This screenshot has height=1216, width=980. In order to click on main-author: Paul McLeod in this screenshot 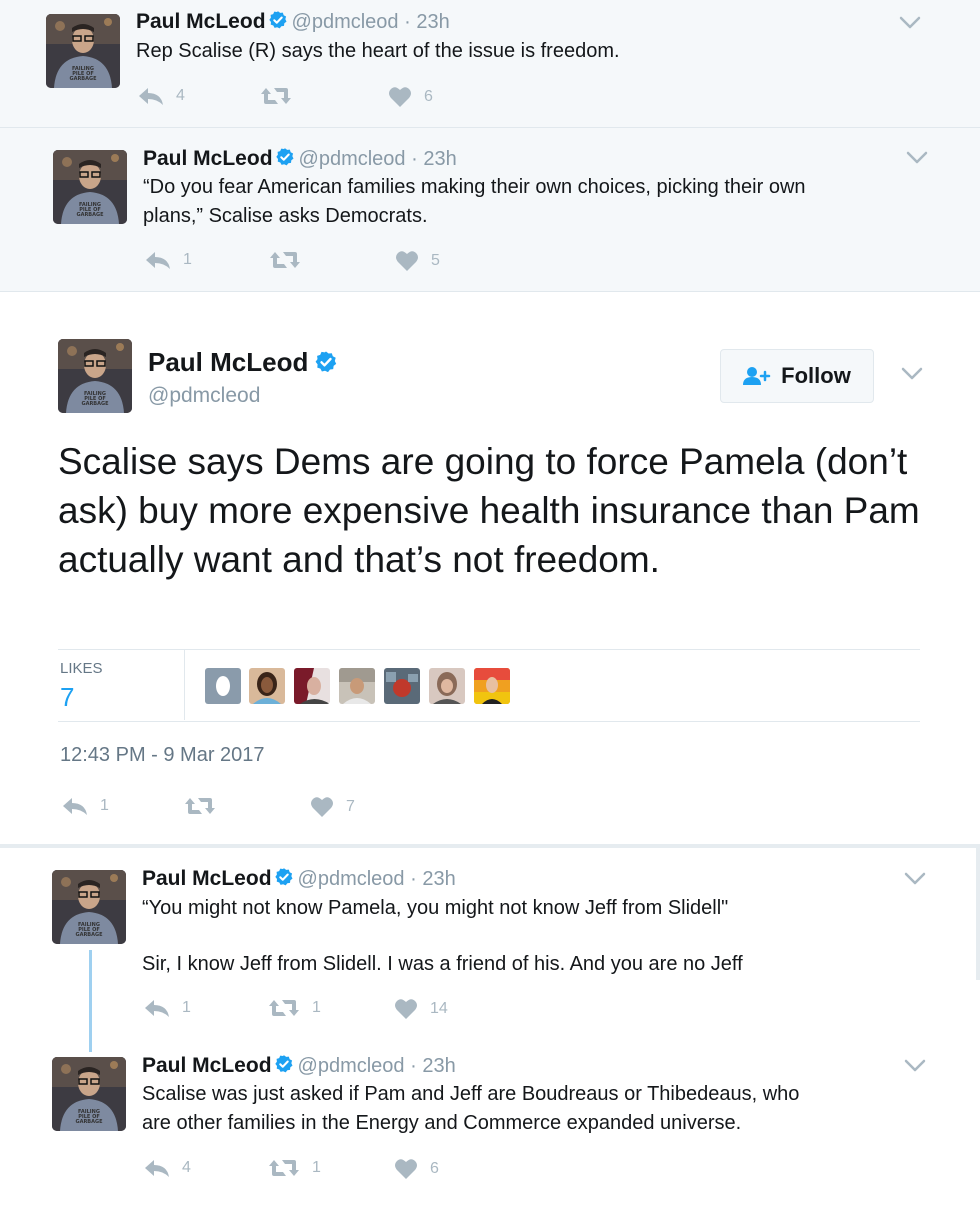, I will do `click(243, 362)`.